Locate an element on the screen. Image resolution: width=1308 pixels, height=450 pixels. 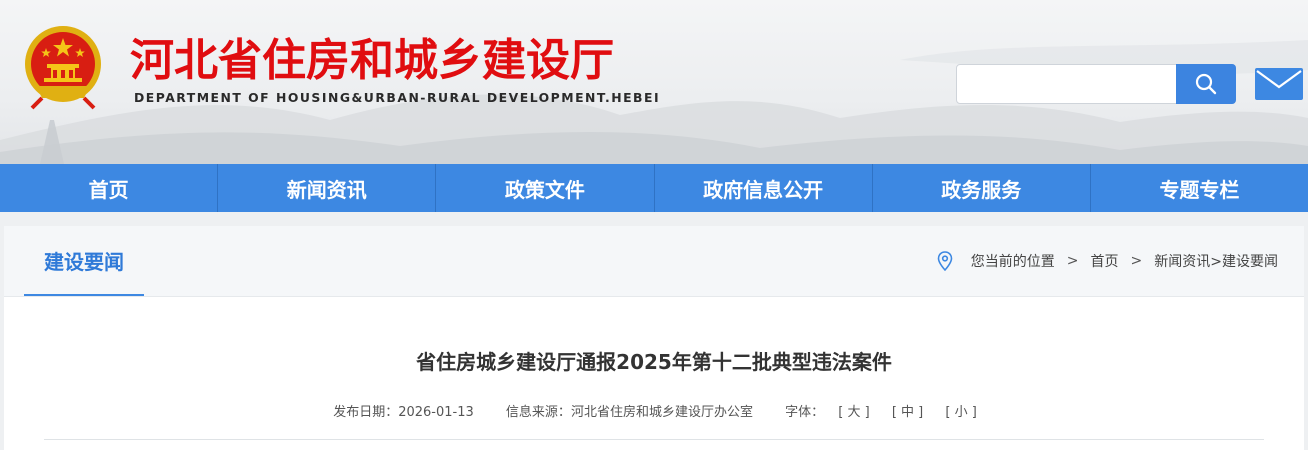
breadcrumb: 您当前的位置 > 首页 > 新闻资讯>建设要闻 is located at coordinates (1107, 261).